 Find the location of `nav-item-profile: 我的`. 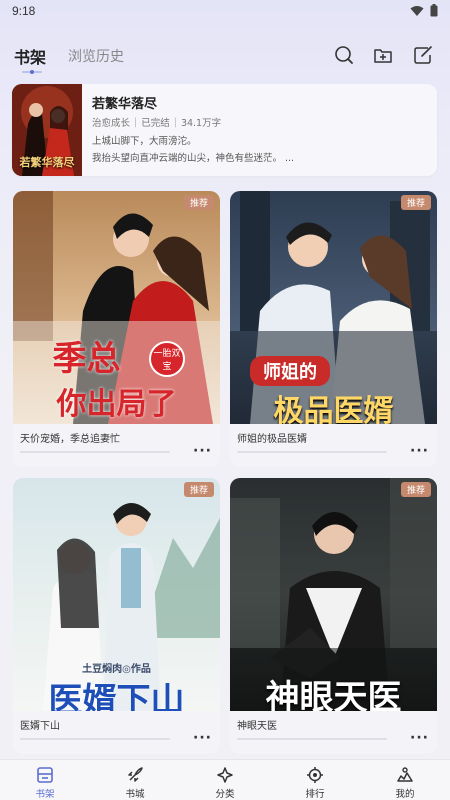

nav-item-profile: 我的 is located at coordinates (405, 780).